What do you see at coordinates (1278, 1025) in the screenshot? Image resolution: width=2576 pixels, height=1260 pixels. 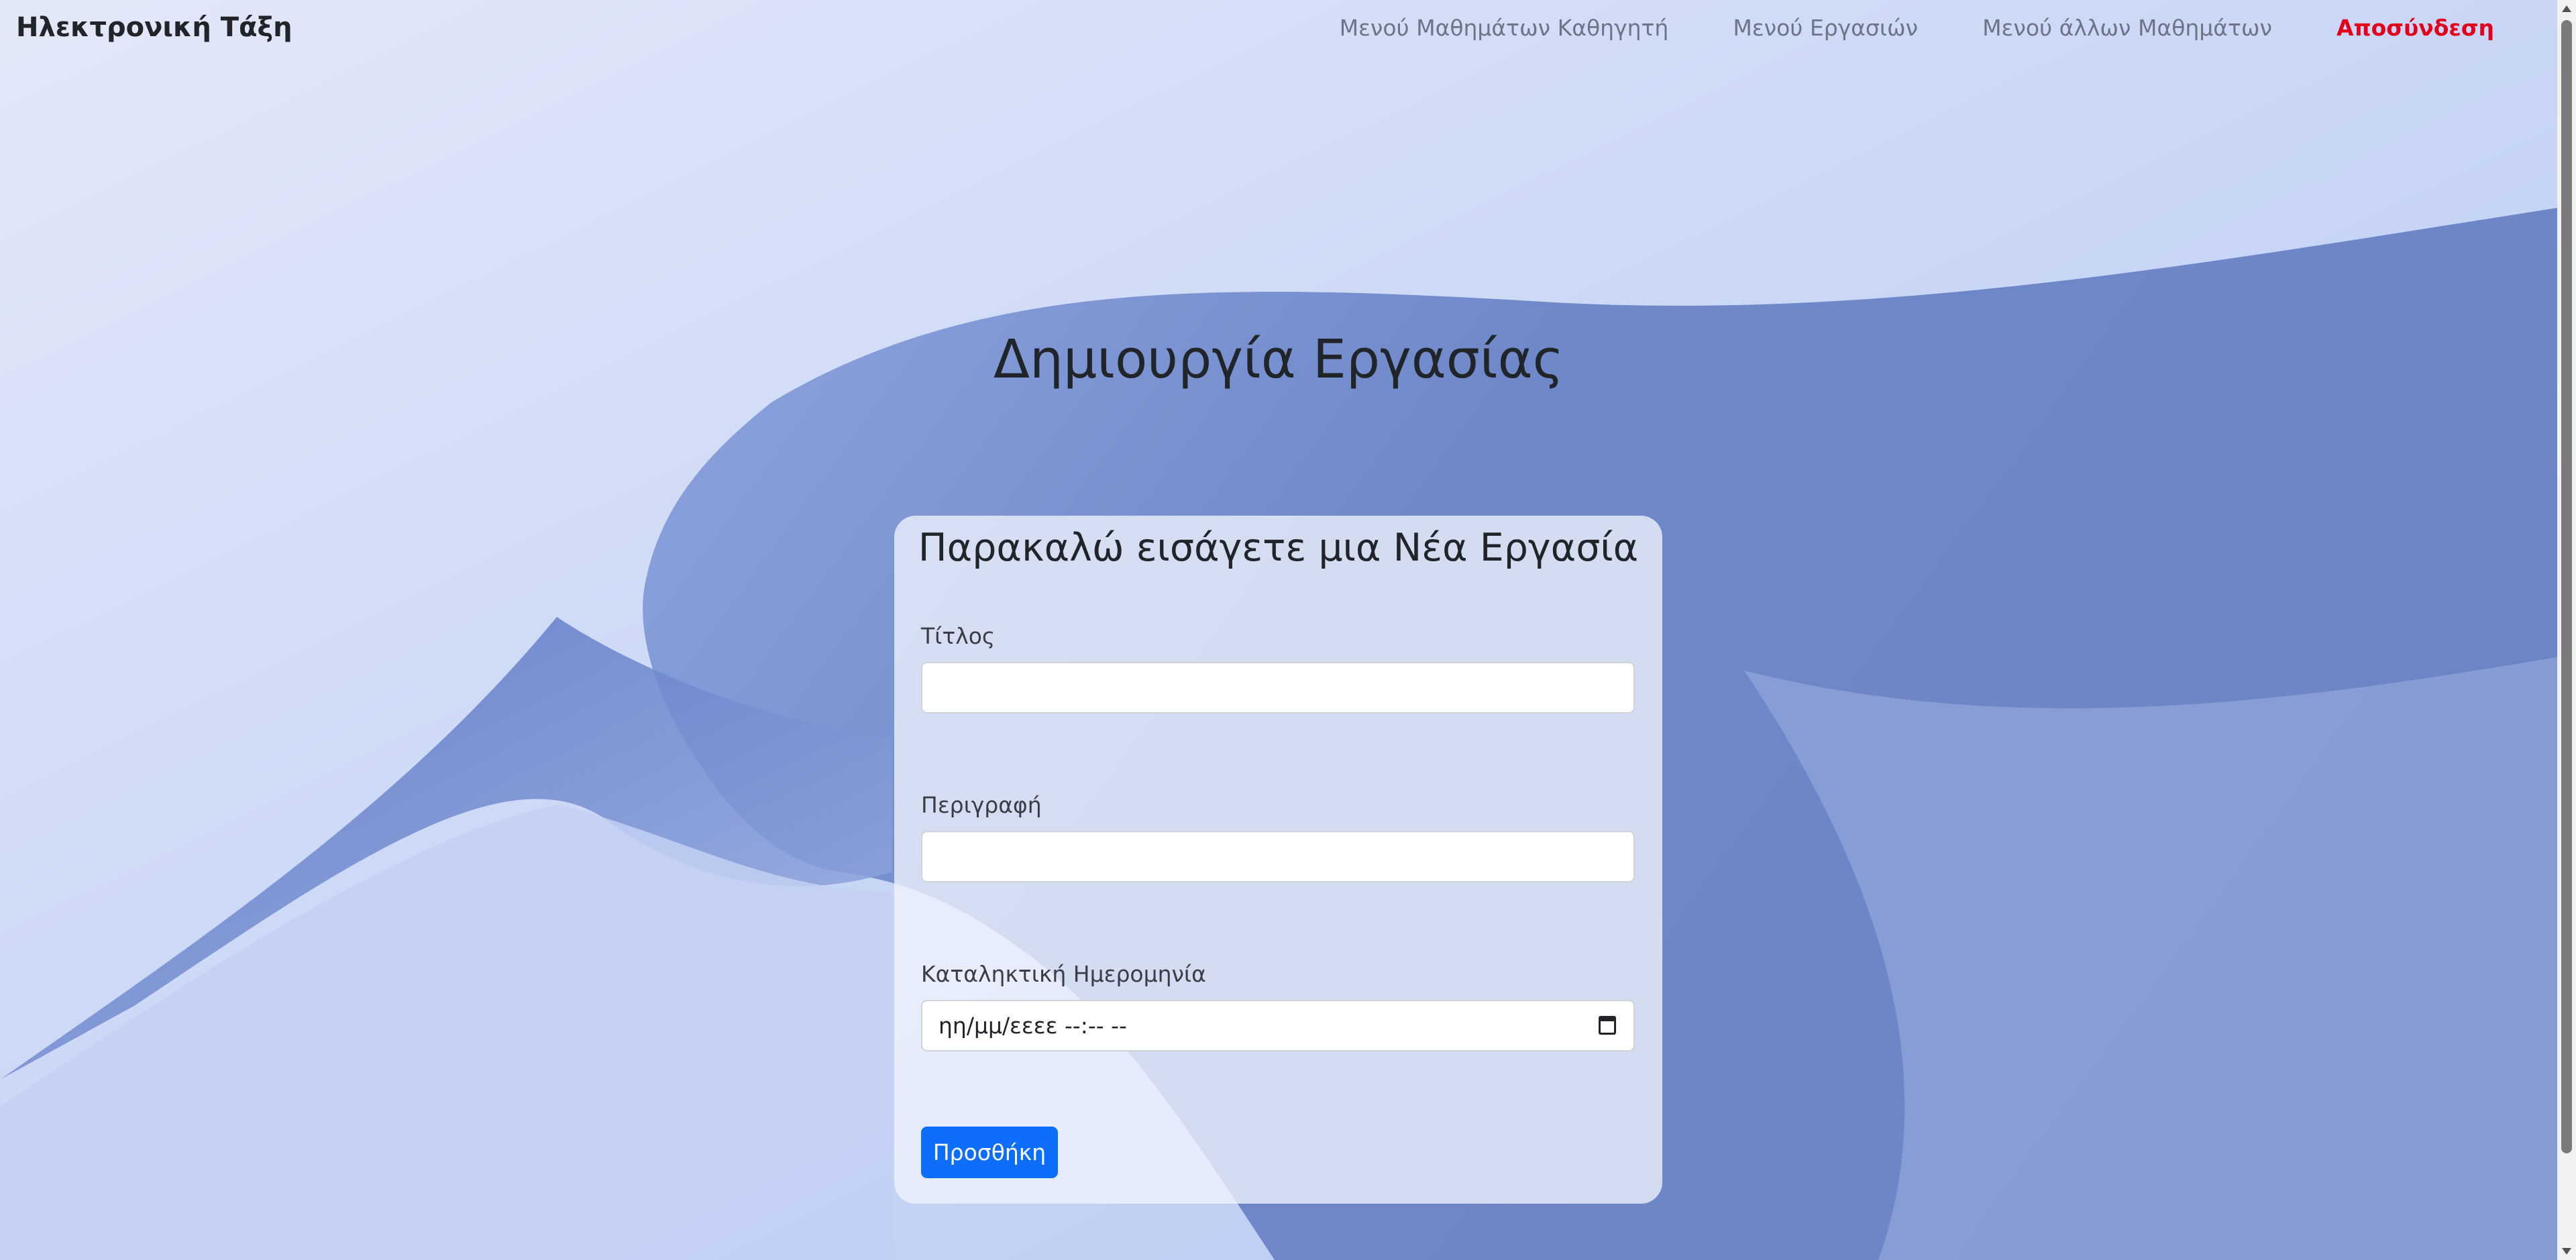 I see `deadline-datetime-input: ηη/μμ/εεεε --:-- --` at bounding box center [1278, 1025].